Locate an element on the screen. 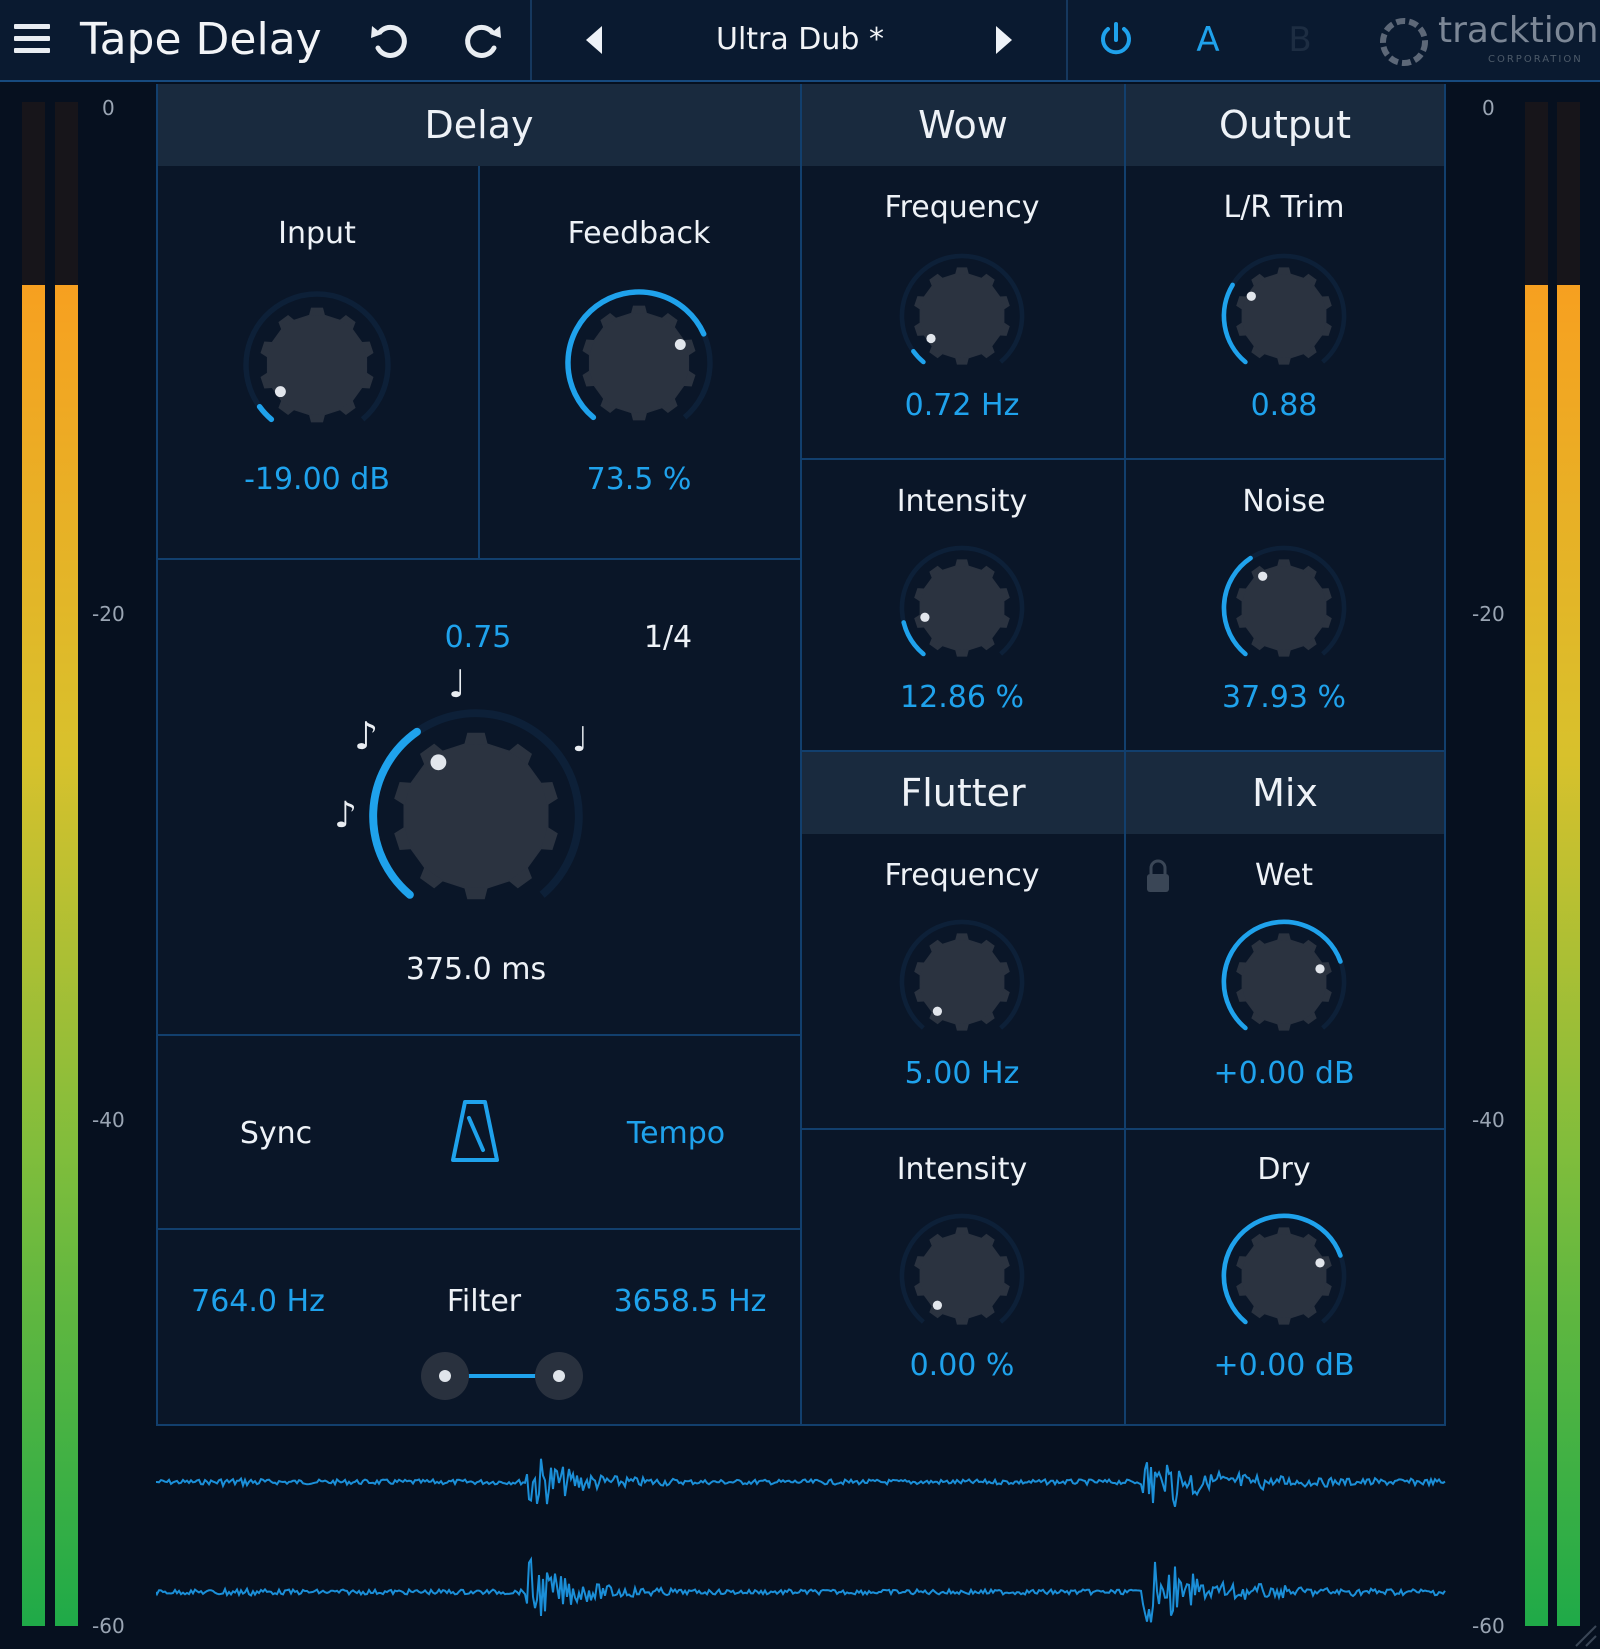 This screenshot has height=1649, width=1600. wow-intensity-value: 12.86 % is located at coordinates (962, 697).